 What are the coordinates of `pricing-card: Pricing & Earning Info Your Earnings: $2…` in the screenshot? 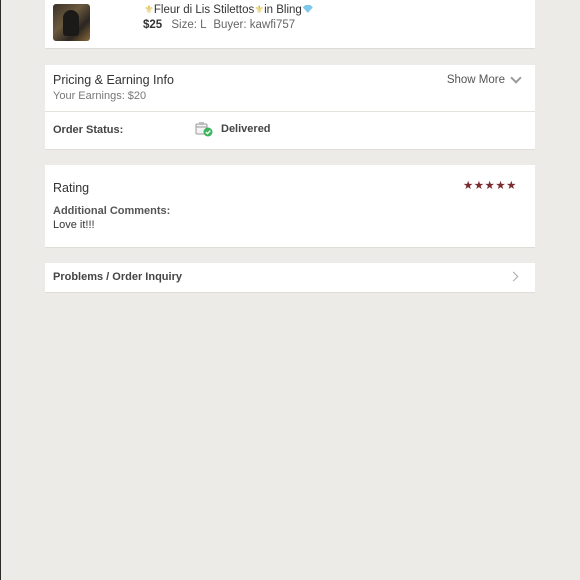 It's located at (290, 88).